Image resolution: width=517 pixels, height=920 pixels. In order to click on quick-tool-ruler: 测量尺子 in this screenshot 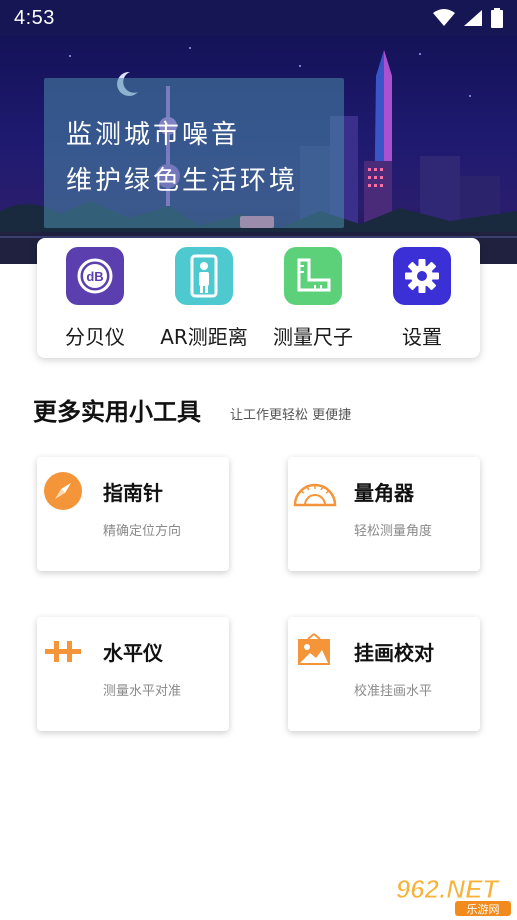, I will do `click(313, 298)`.